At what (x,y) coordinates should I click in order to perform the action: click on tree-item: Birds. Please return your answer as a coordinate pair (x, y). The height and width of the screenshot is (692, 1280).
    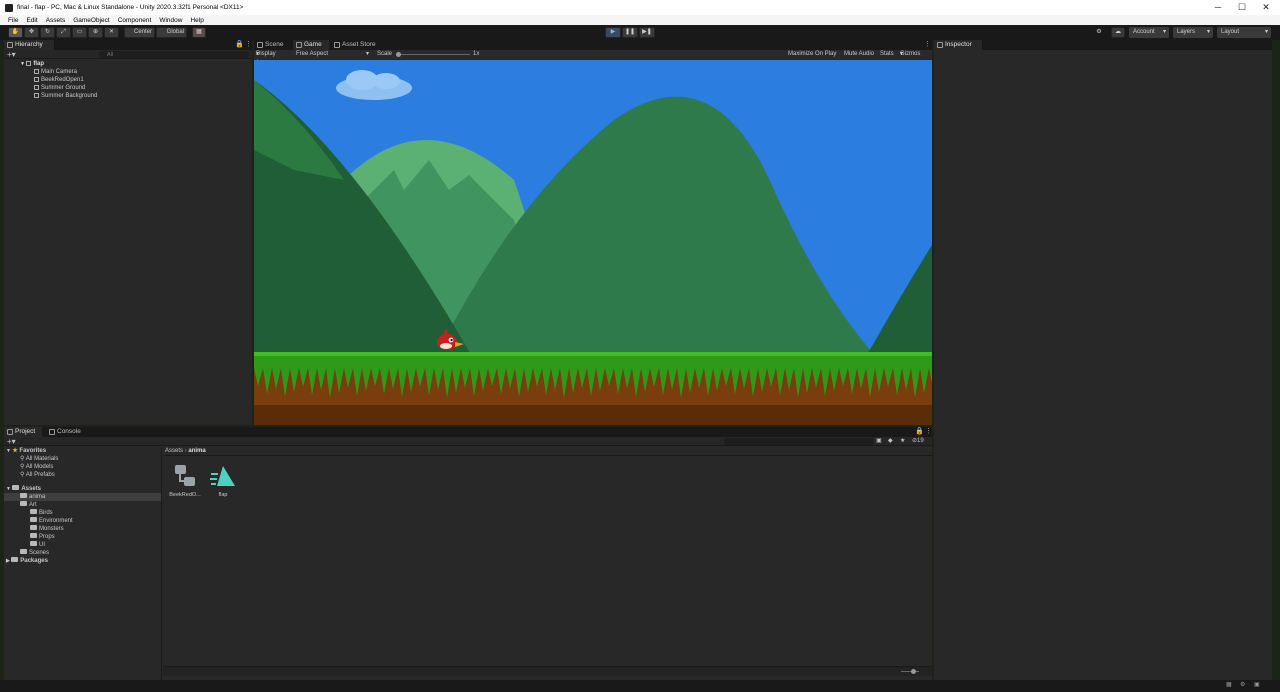
    Looking at the image, I should click on (82, 513).